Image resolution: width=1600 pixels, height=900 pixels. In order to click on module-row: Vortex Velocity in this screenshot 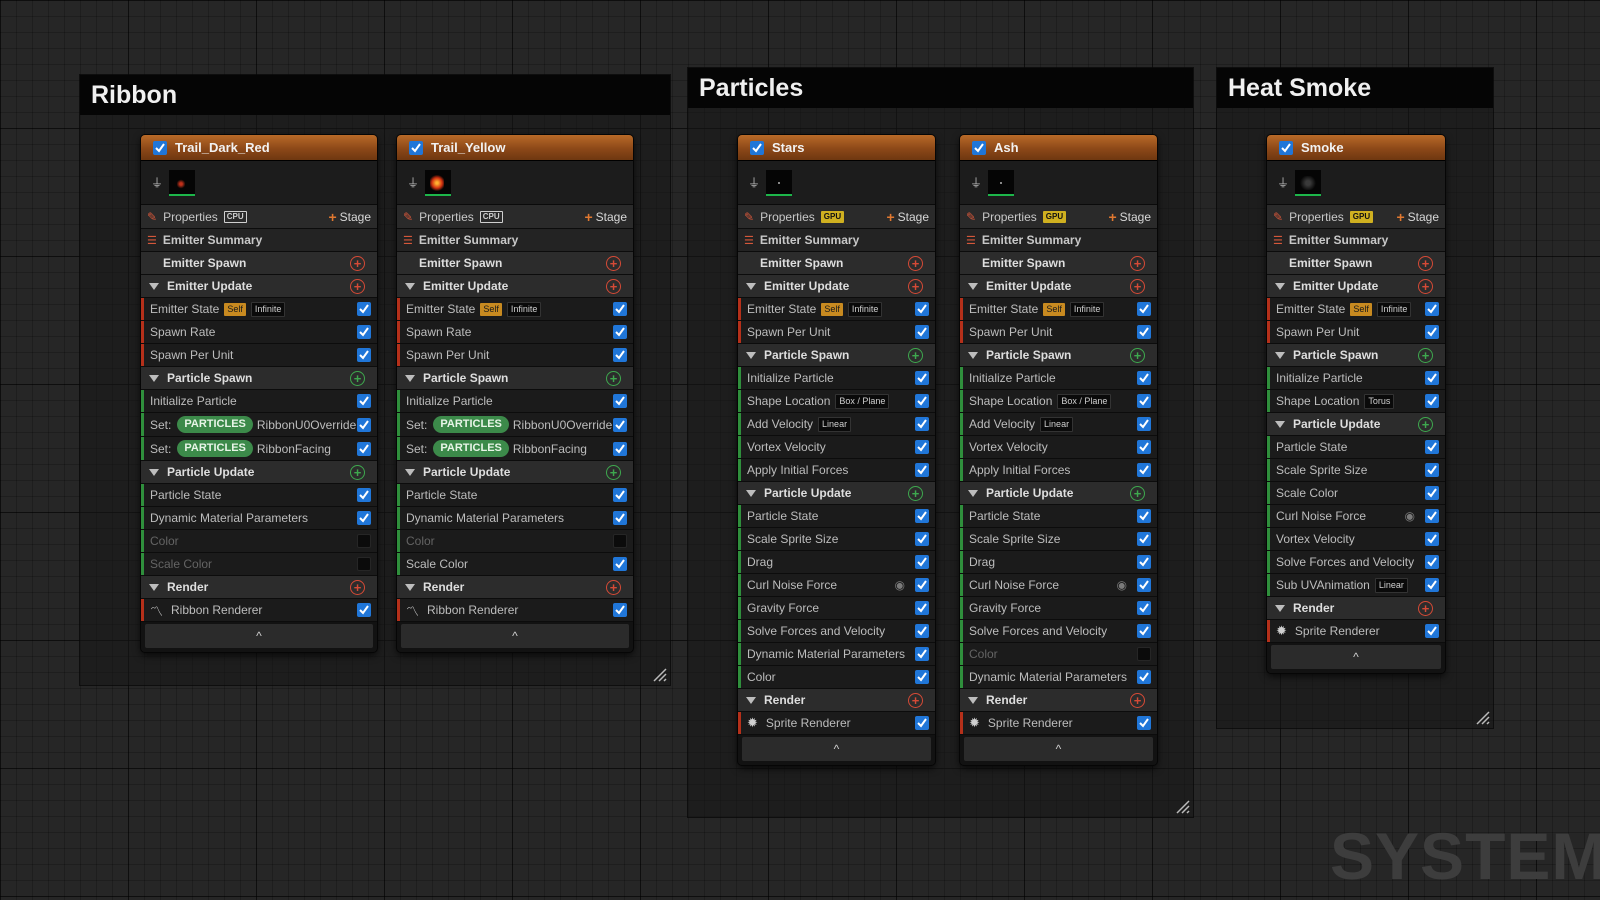, I will do `click(1058, 447)`.